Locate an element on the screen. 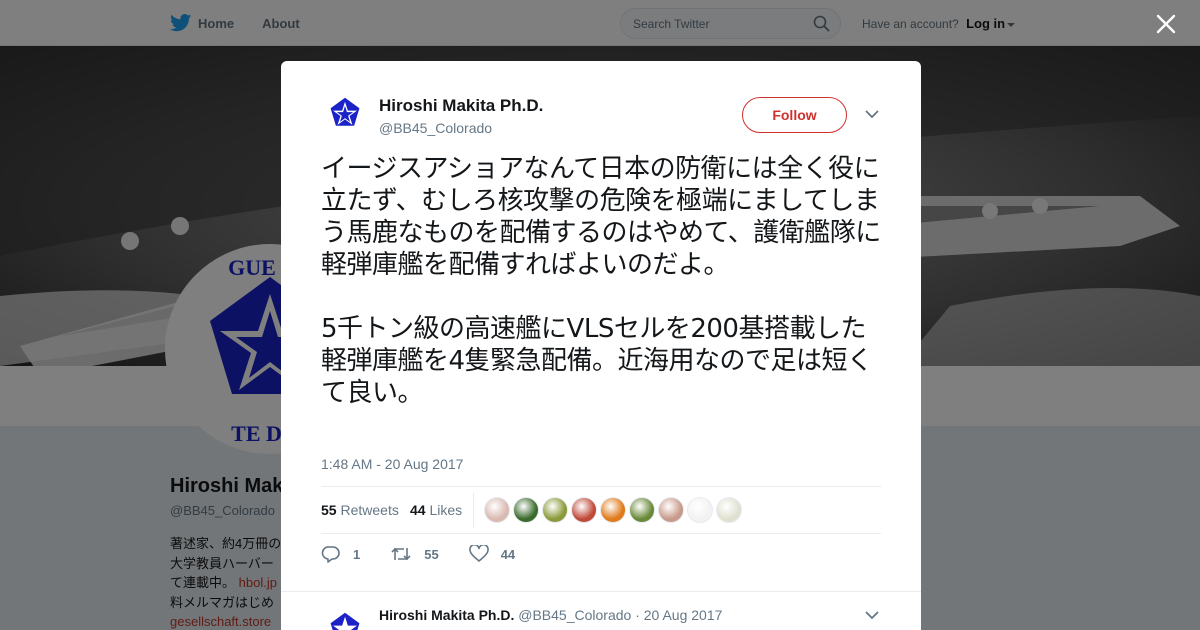 Image resolution: width=1200 pixels, height=630 pixels. reply-author-avatar is located at coordinates (345, 618).